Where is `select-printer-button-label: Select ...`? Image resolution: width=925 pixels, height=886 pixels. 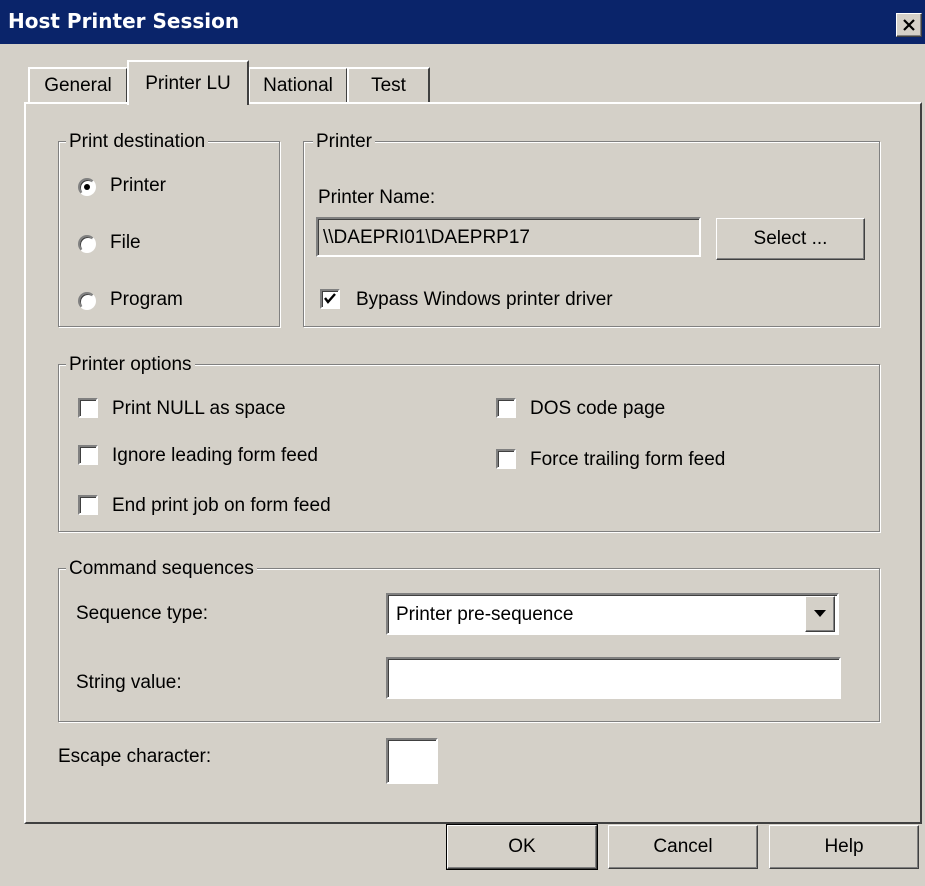
select-printer-button-label: Select ... is located at coordinates (790, 238).